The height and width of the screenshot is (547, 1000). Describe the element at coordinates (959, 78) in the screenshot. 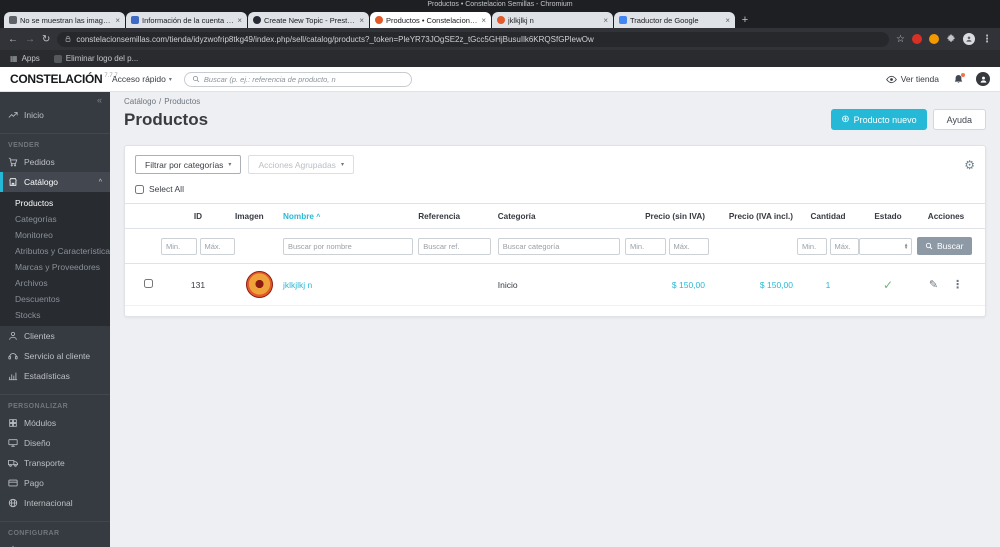

I see `notifications-bell` at that location.